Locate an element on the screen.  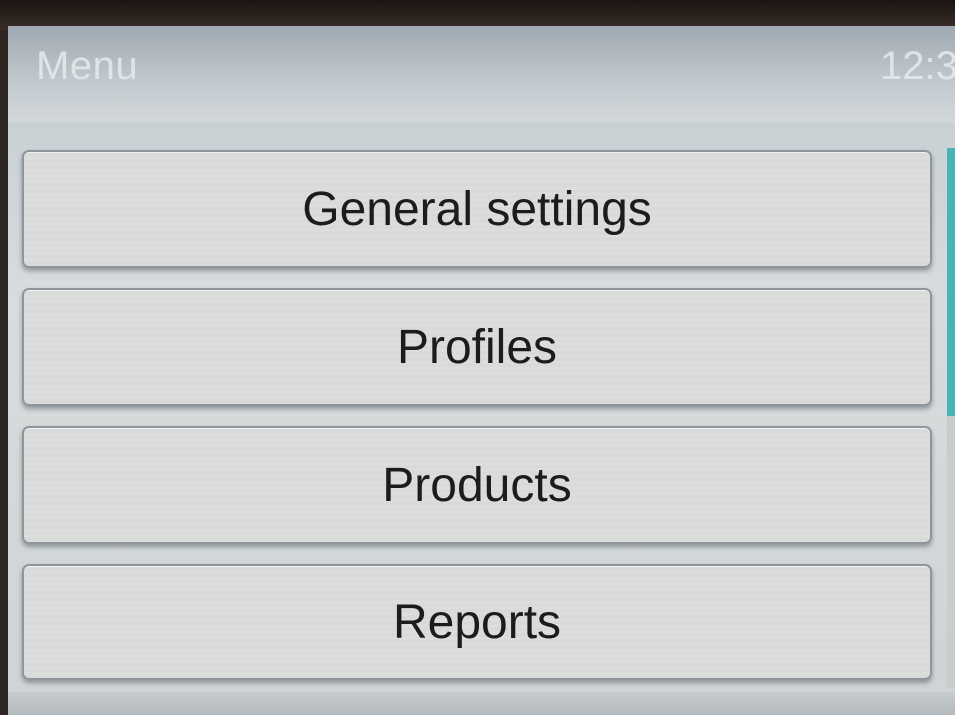
menu-item-label: Reports is located at coordinates (477, 622).